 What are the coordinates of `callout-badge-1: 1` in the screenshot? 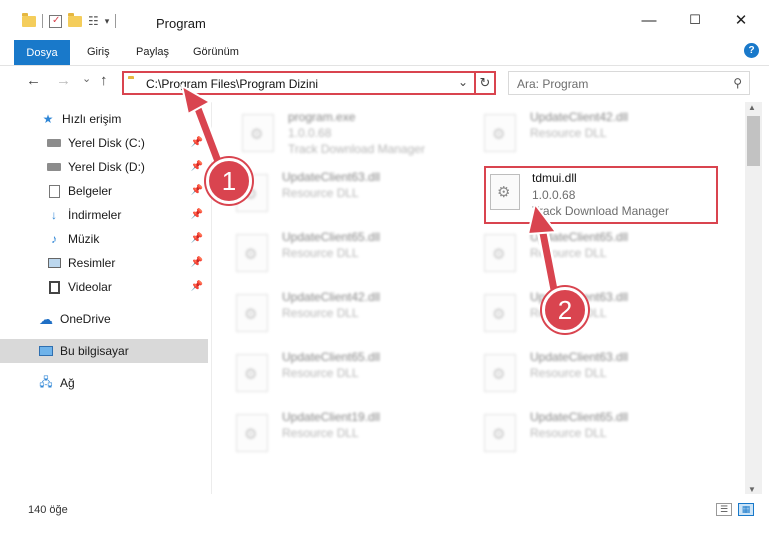 It's located at (229, 181).